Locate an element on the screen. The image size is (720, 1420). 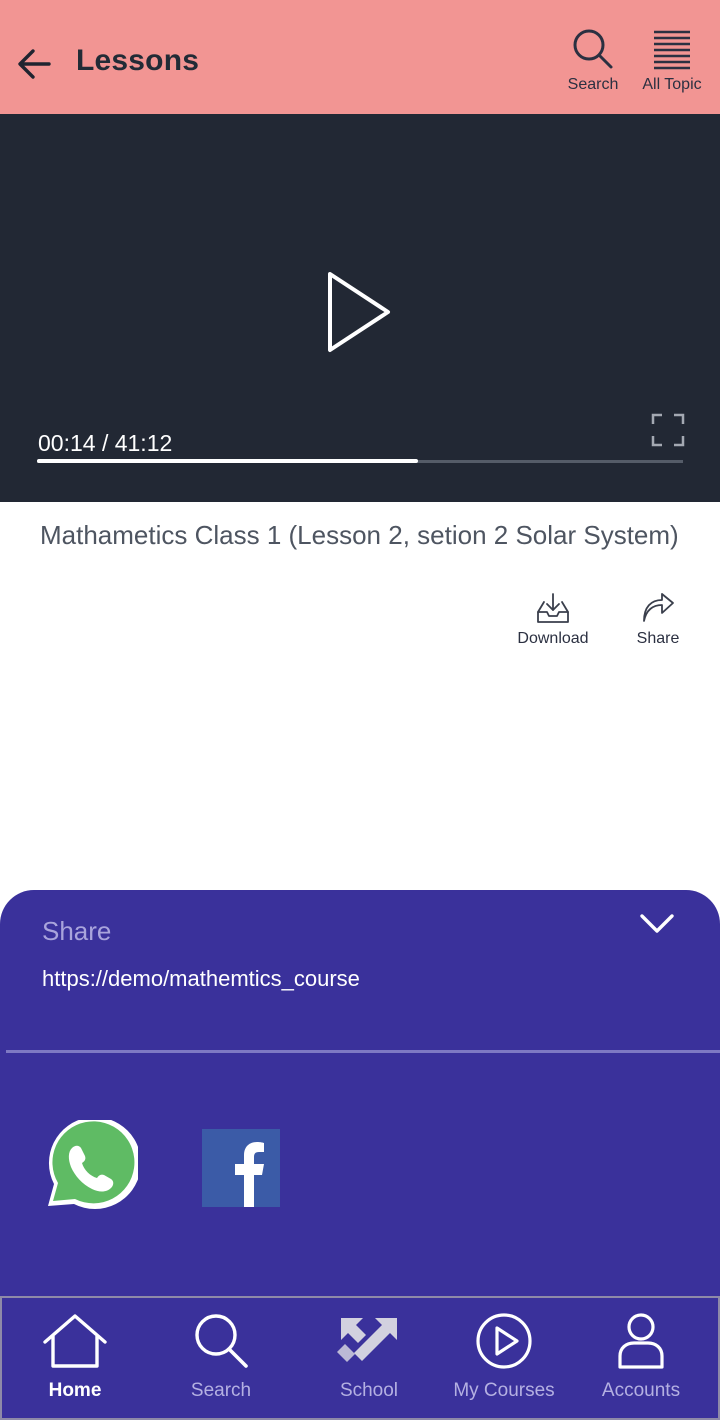
nav-my-courses: My Courses is located at coordinates (504, 1357).